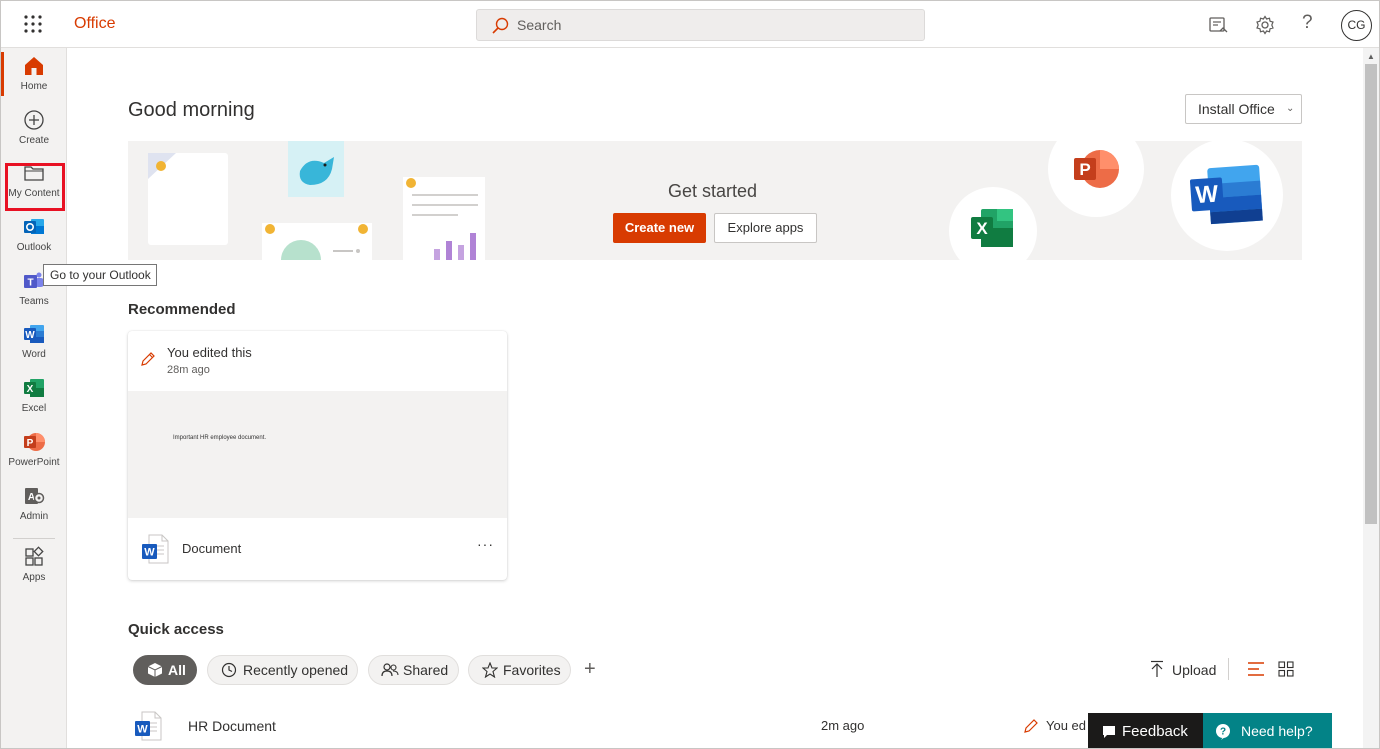 The width and height of the screenshot is (1380, 749). I want to click on document-preview-thumbnail: Important HR employee document., so click(317, 454).